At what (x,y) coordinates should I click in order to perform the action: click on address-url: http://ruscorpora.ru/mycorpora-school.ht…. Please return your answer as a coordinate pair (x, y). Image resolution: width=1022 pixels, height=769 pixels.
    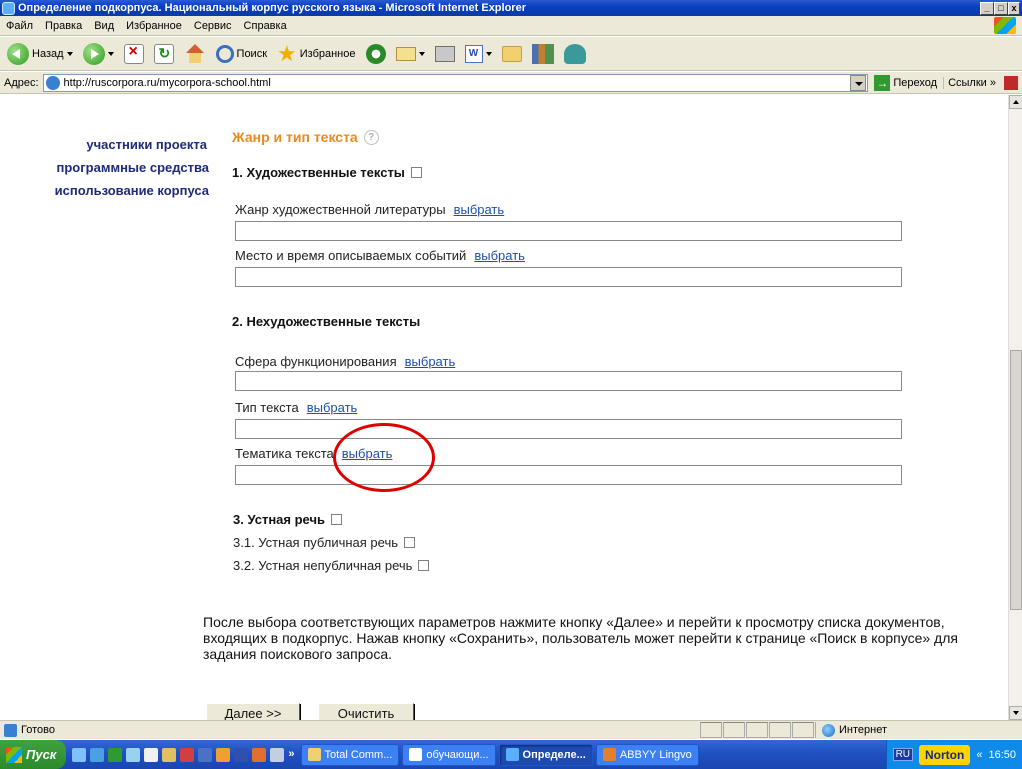
    Looking at the image, I should click on (167, 82).